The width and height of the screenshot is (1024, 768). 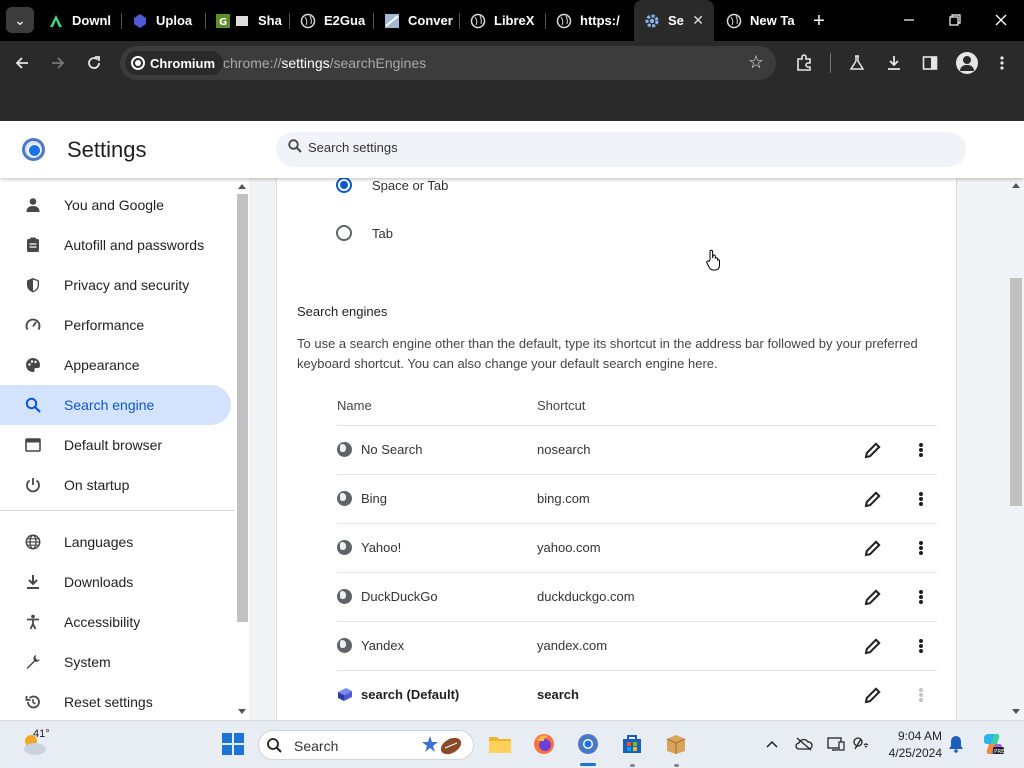 I want to click on display-icon, so click(x=836, y=744).